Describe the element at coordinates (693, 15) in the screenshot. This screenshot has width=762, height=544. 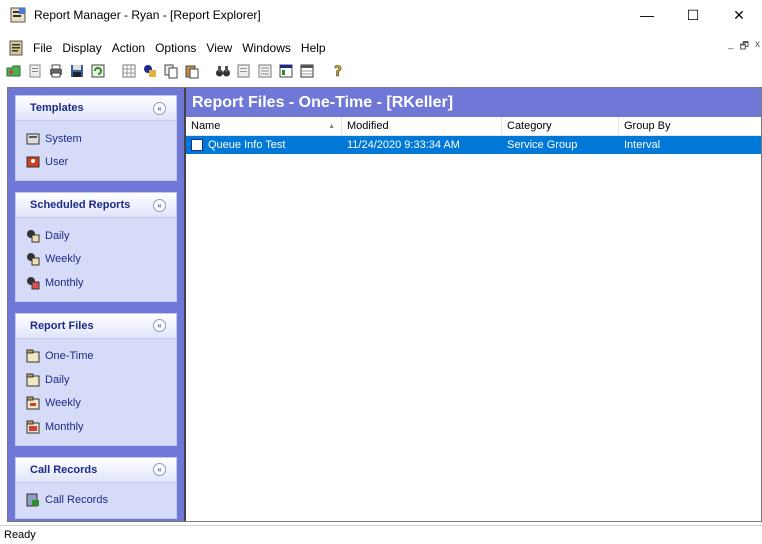
I see `maximize-button: ☐` at that location.